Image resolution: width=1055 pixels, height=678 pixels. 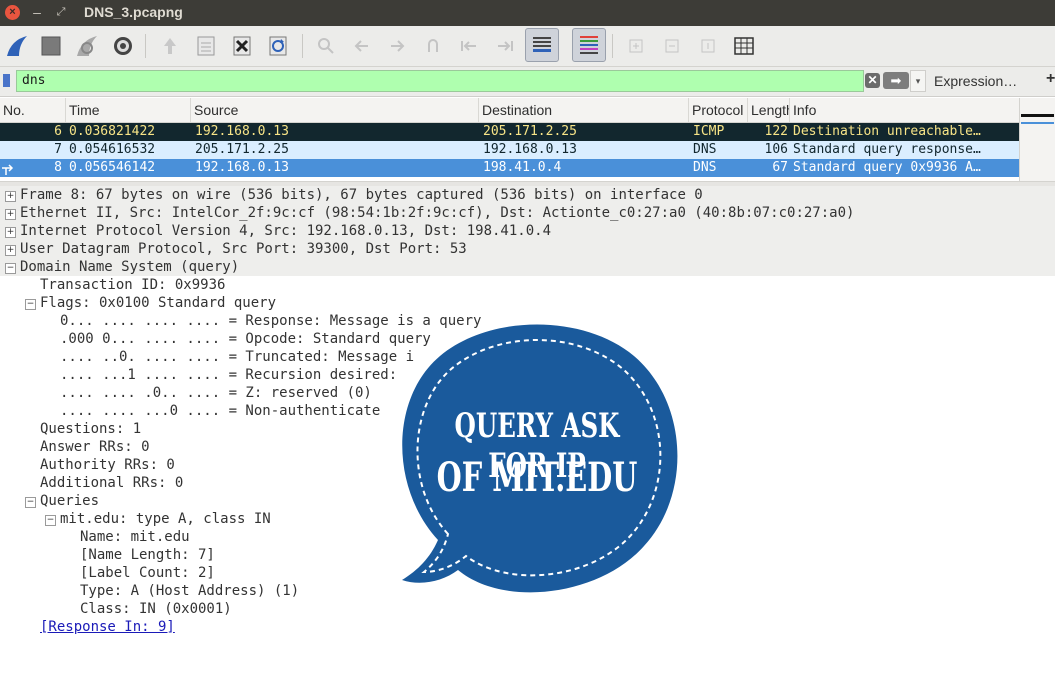 I want to click on tree-item-queries: Queries, so click(x=69, y=501).